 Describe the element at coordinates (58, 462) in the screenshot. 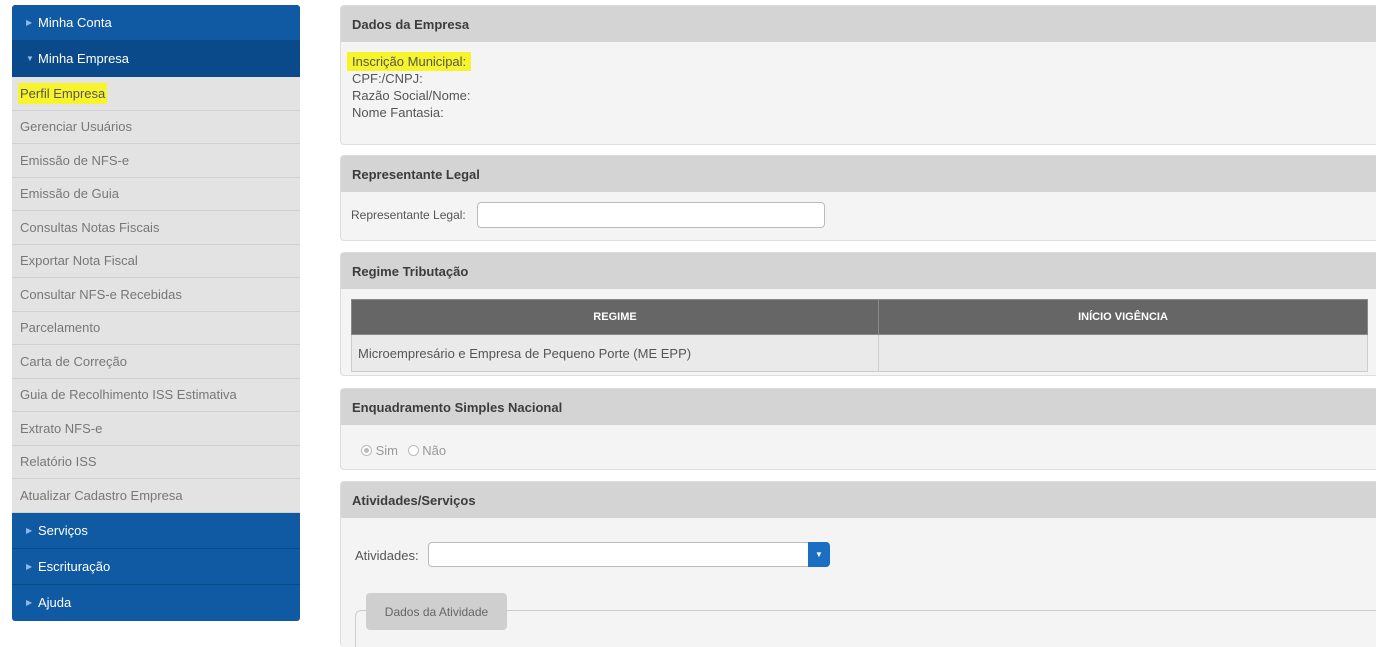

I see `sidebar-item-label: Relatório ISS` at that location.